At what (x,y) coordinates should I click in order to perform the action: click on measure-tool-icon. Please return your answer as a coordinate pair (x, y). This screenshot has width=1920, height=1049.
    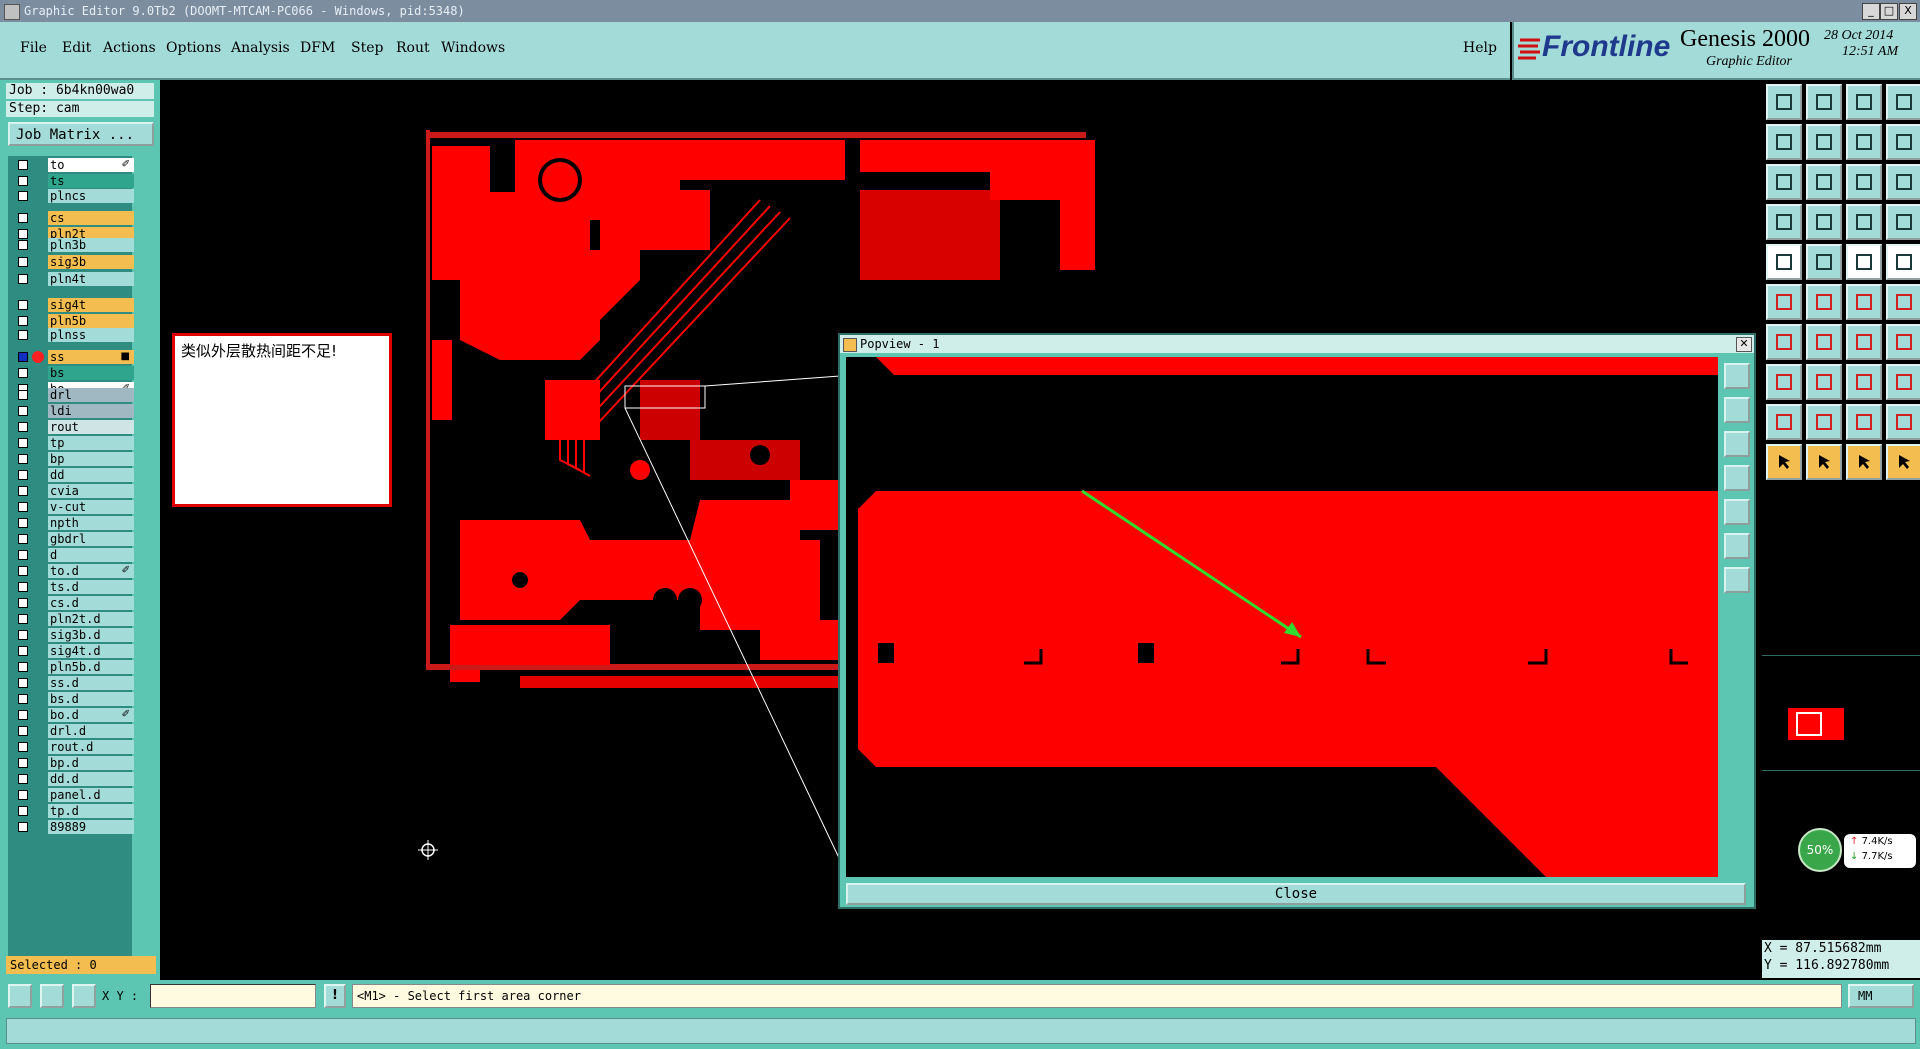
    Looking at the image, I should click on (52, 996).